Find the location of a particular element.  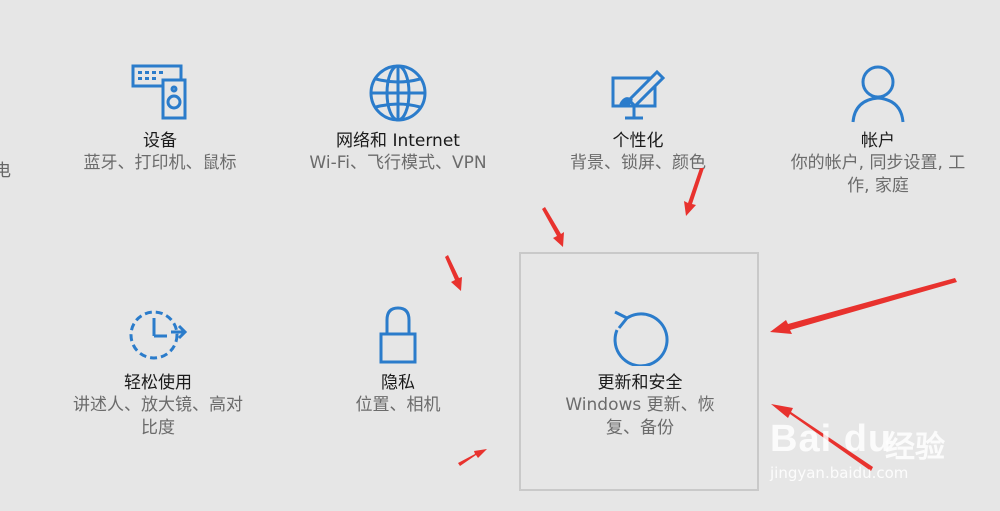

baidu-jingyan-watermark: Bai du 经验 jingyan.baidu.com is located at coordinates (865, 445).